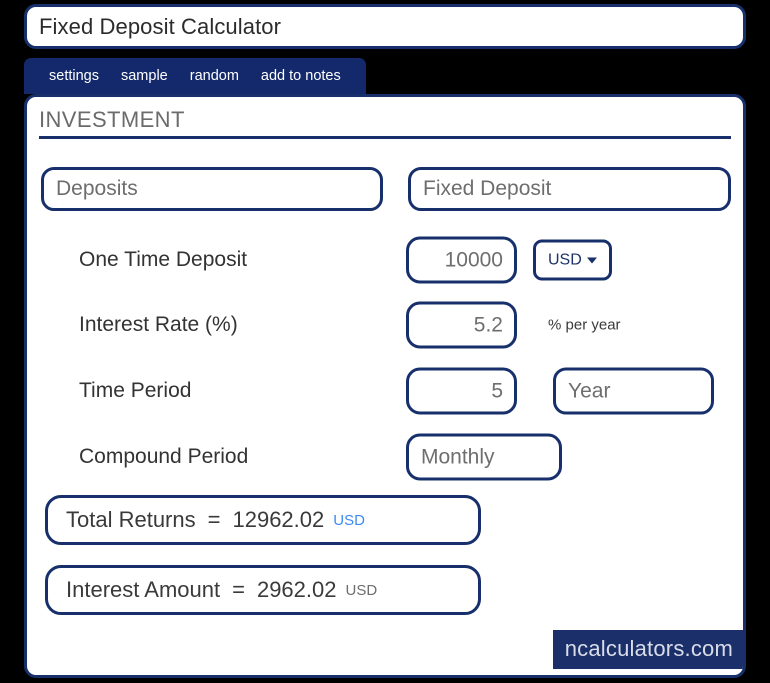 The image size is (770, 683). What do you see at coordinates (212, 189) in the screenshot?
I see `category-select: Deposits` at bounding box center [212, 189].